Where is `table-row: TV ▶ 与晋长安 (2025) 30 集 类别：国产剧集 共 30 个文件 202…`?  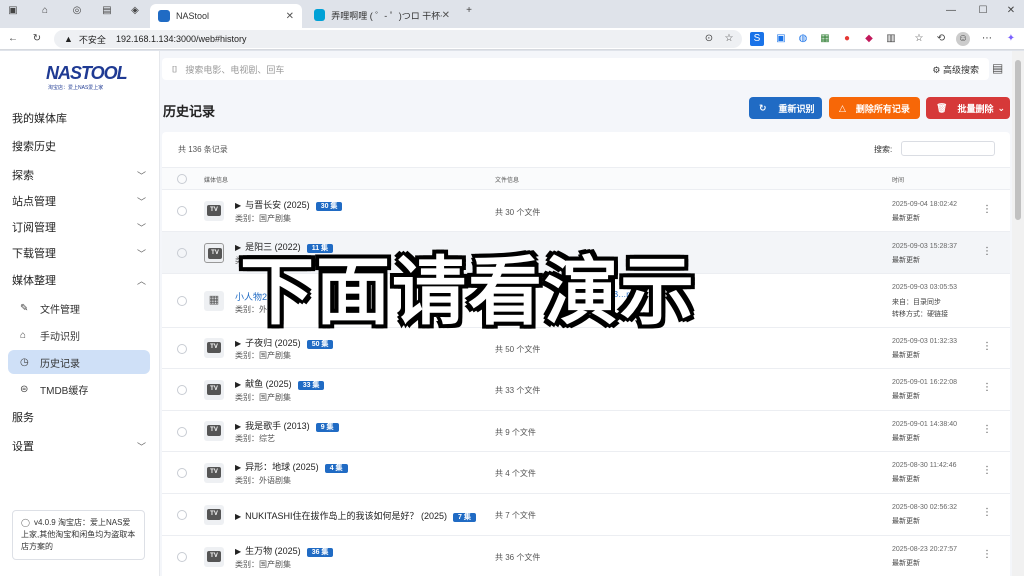 table-row: TV ▶ 与晋长安 (2025) 30 集 类别：国产剧集 共 30 个文件 202… is located at coordinates (586, 210).